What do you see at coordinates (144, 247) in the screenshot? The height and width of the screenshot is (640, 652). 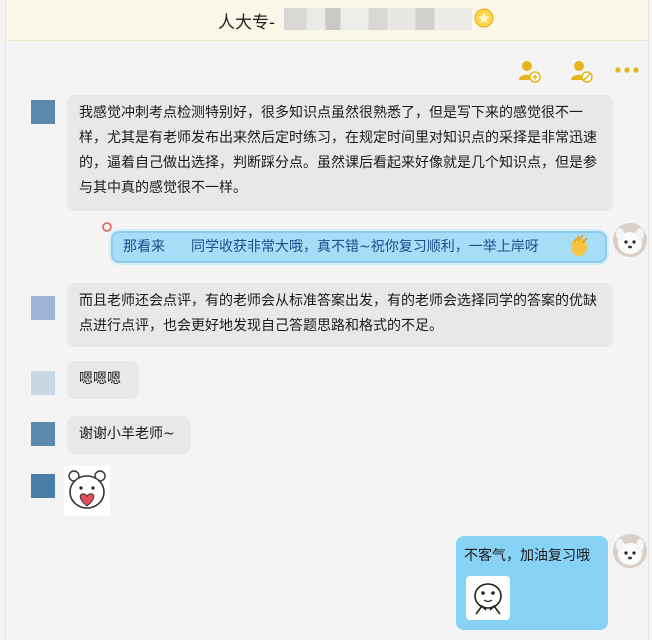 I see `message-text-start: 那看来` at bounding box center [144, 247].